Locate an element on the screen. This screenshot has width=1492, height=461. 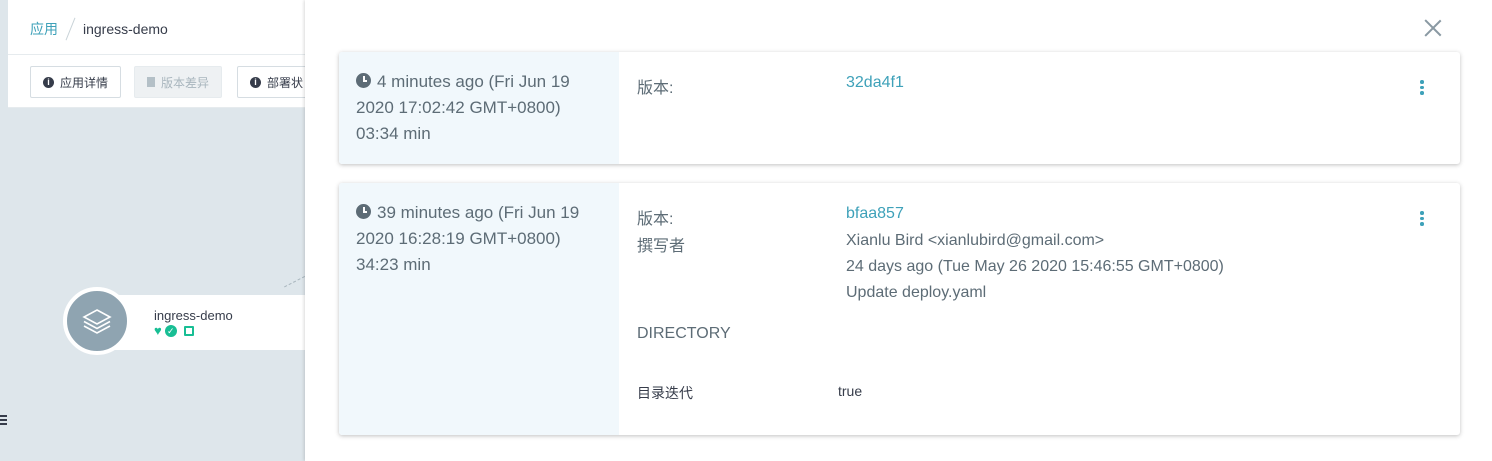
breadcrumb-separator is located at coordinates (70, 29).